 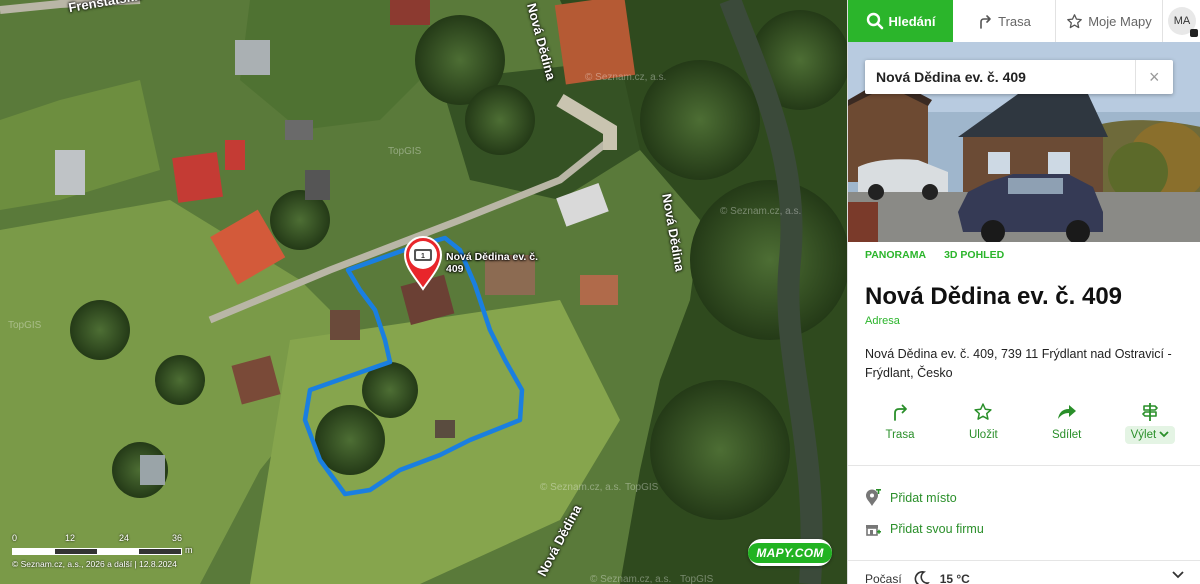 I want to click on scale-unit: m, so click(x=189, y=550).